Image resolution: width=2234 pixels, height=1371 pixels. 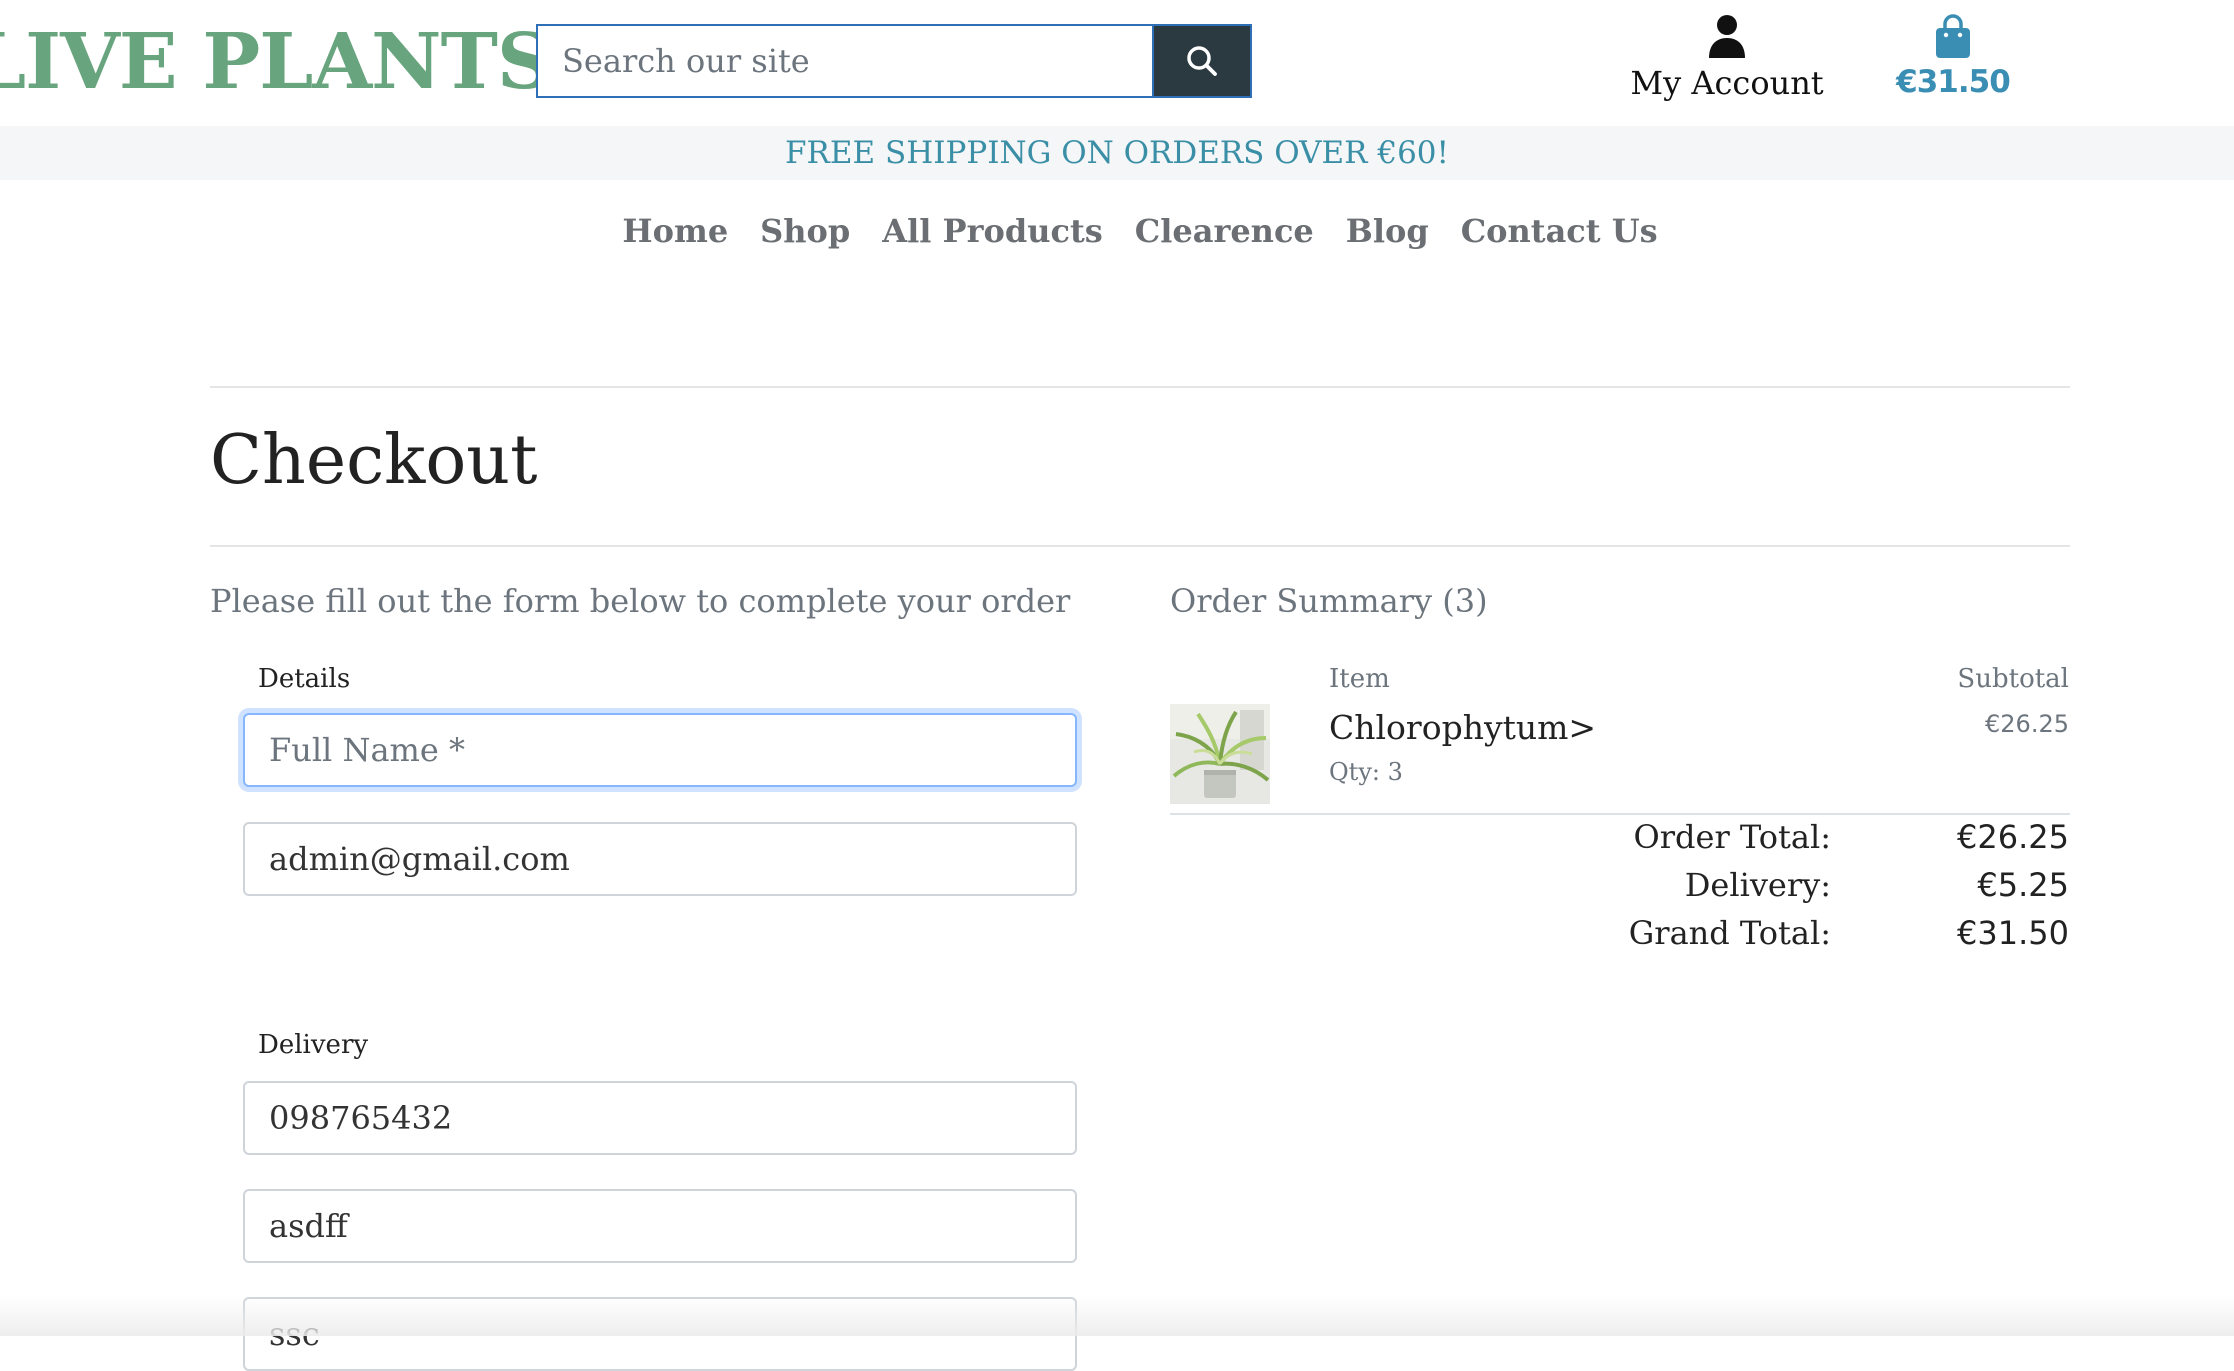 I want to click on nav-blog: Blog, so click(x=1387, y=231).